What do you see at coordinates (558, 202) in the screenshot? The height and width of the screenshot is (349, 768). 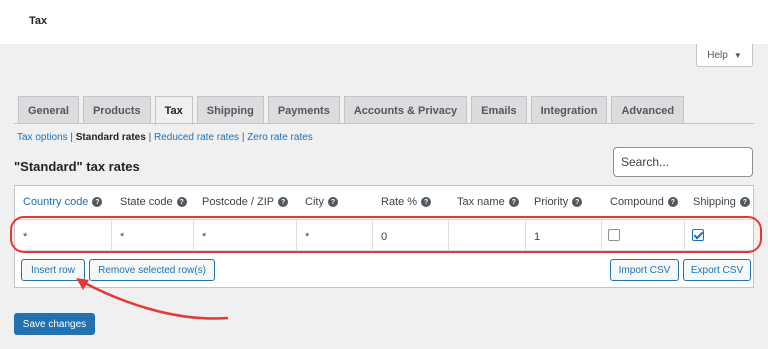 I see `column-header-priority: Priority?` at bounding box center [558, 202].